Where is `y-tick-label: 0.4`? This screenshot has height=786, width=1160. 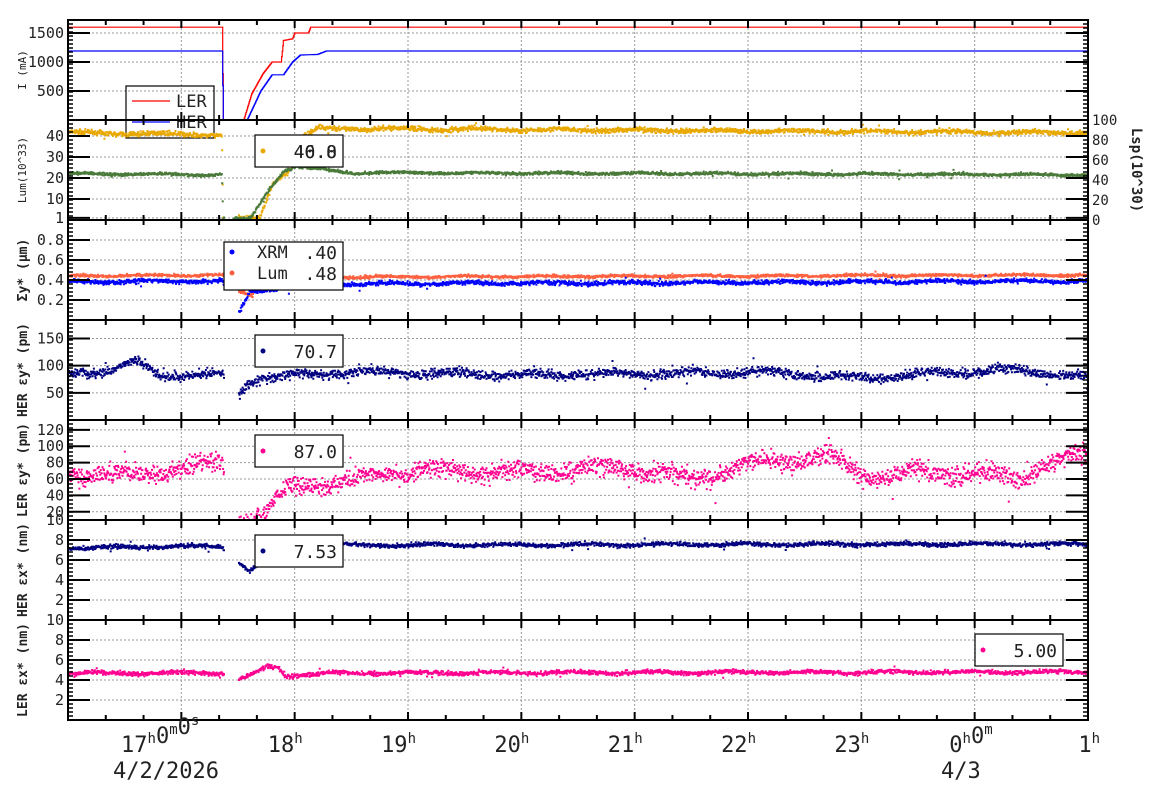
y-tick-label: 0.4 is located at coordinates (50, 280).